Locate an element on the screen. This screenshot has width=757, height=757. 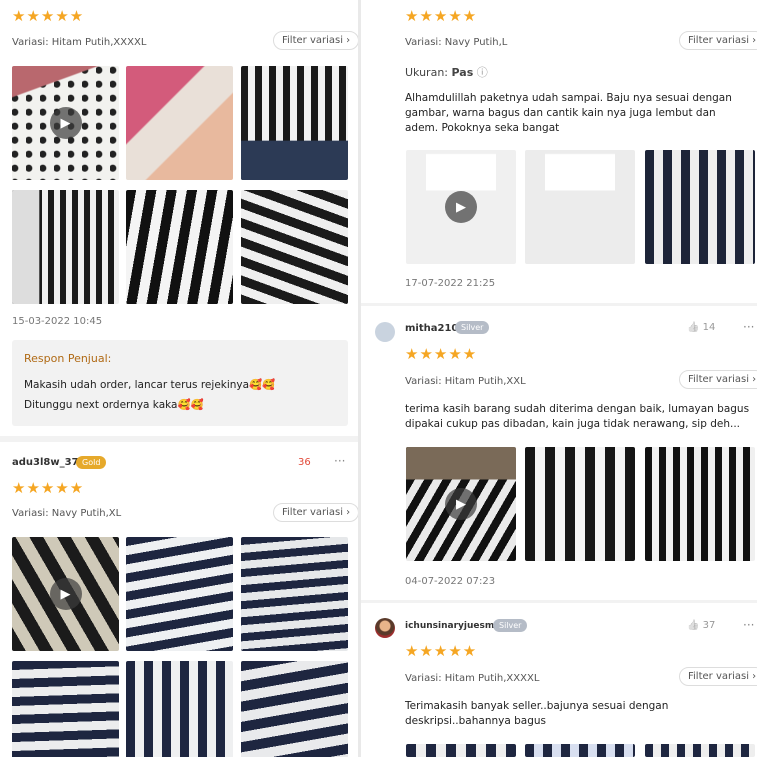
reviewer-name: mitha210 is located at coordinates (431, 328).